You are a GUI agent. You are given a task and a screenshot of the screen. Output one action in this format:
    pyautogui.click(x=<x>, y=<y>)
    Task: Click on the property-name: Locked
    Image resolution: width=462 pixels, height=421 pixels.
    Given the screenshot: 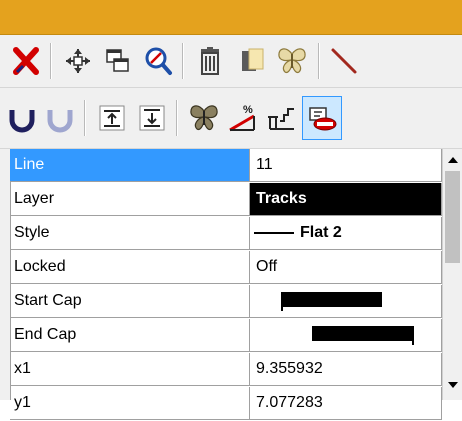 What is the action you would take?
    pyautogui.click(x=130, y=267)
    